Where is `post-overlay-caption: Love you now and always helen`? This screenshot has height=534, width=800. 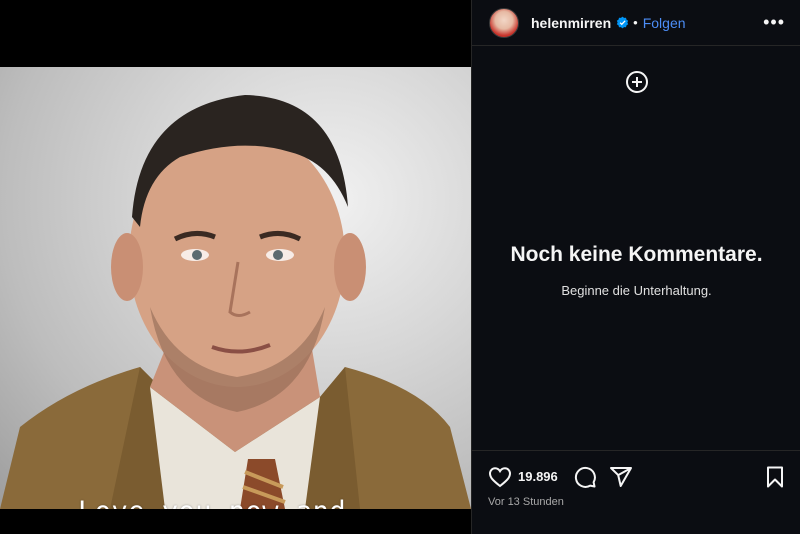 post-overlay-caption: Love you now and always helen is located at coordinates (248, 503).